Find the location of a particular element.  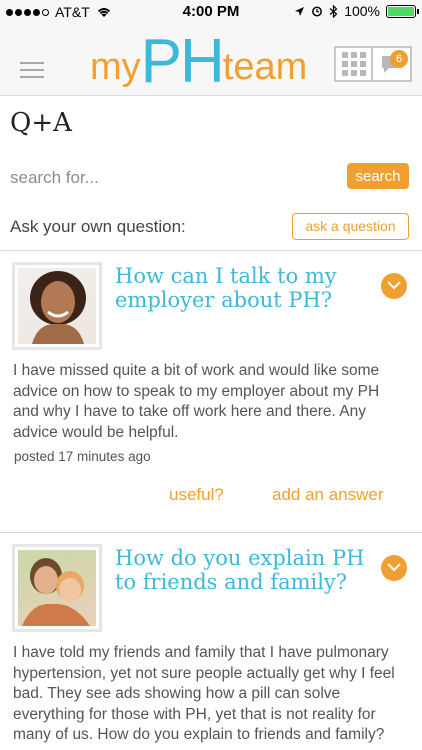

add-answer-link: add an answer is located at coordinates (328, 495).